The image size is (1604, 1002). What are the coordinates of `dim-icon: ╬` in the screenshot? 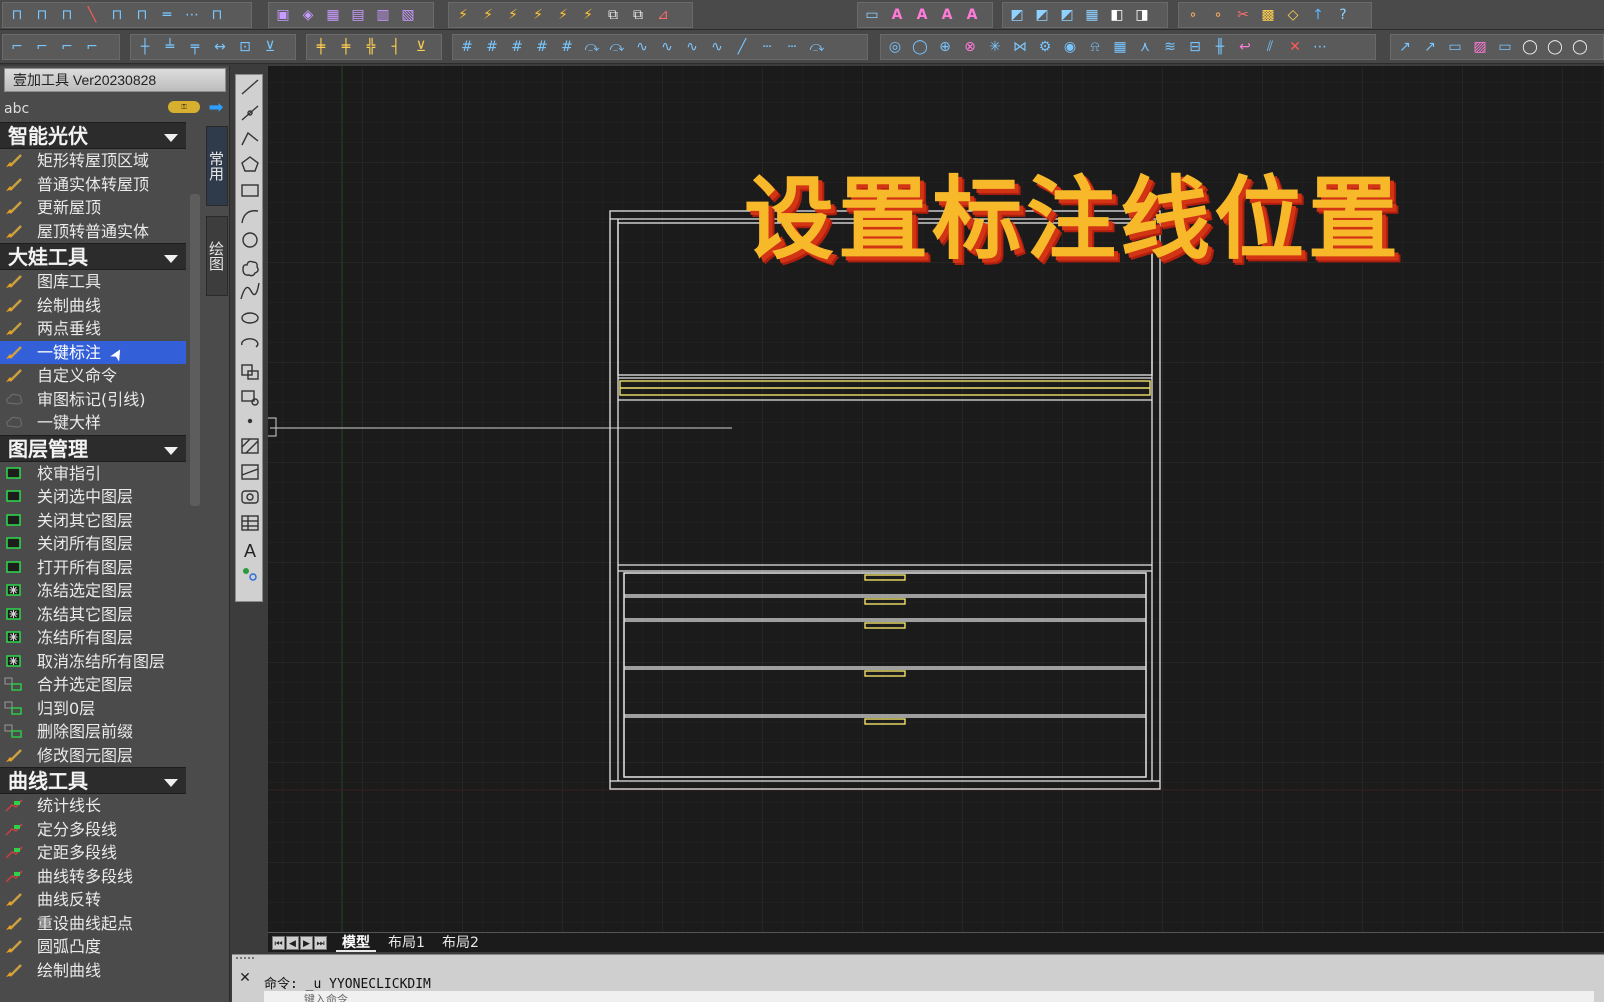 It's located at (371, 47).